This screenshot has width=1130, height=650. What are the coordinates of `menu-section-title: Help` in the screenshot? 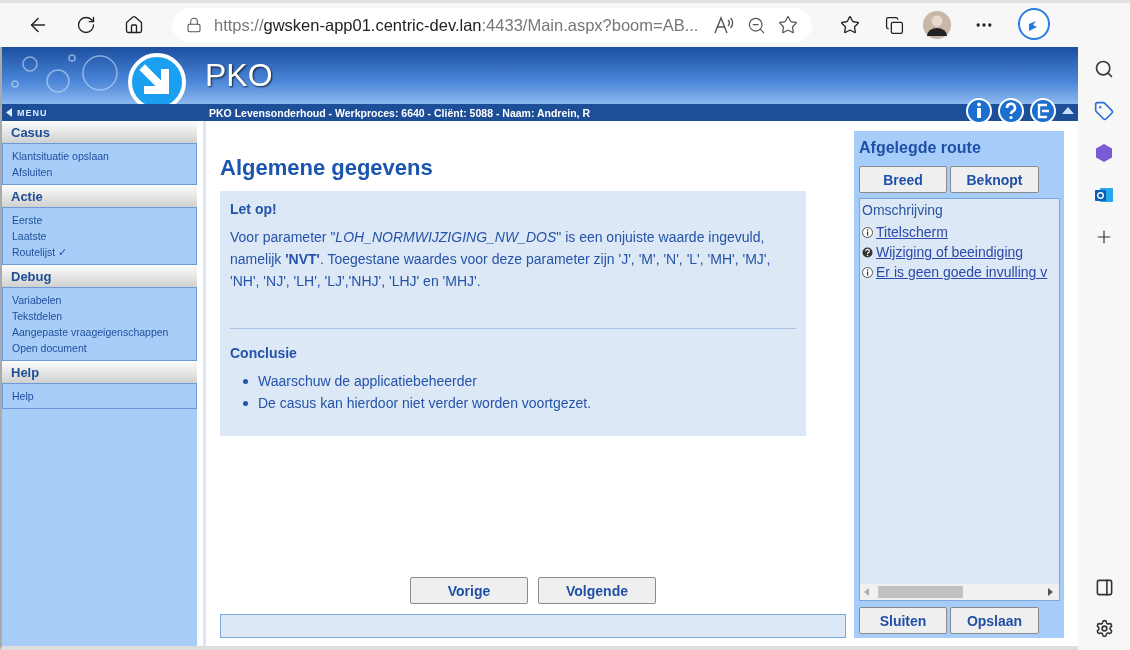 It's located at (99, 372).